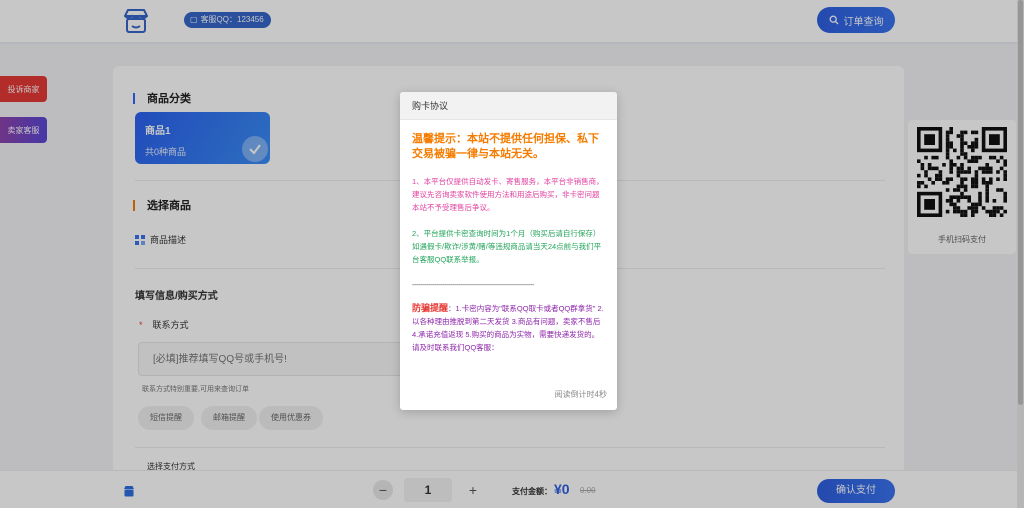 The image size is (1024, 508). I want to click on warning-text: 温馨提示：本站不提供任何担保、私下交易被骗一律与本站无关。, so click(505, 146).